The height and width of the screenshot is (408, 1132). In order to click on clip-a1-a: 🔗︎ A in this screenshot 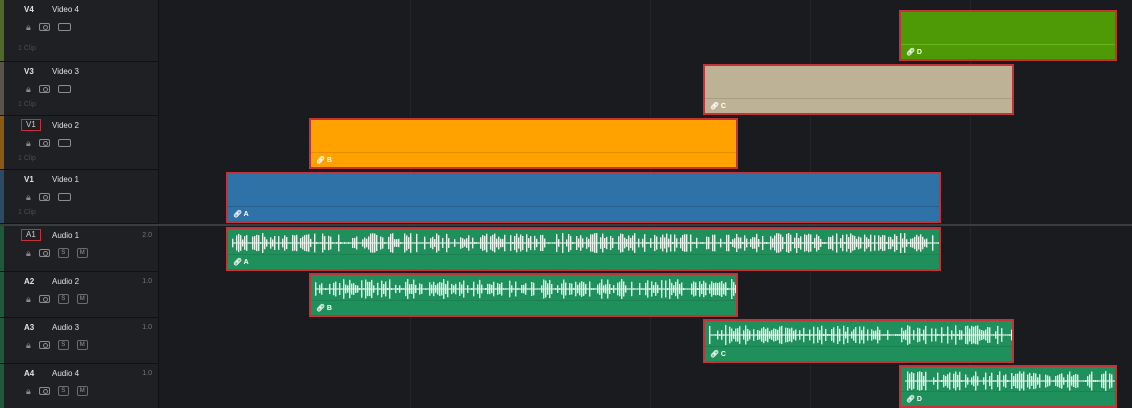, I will do `click(583, 249)`.